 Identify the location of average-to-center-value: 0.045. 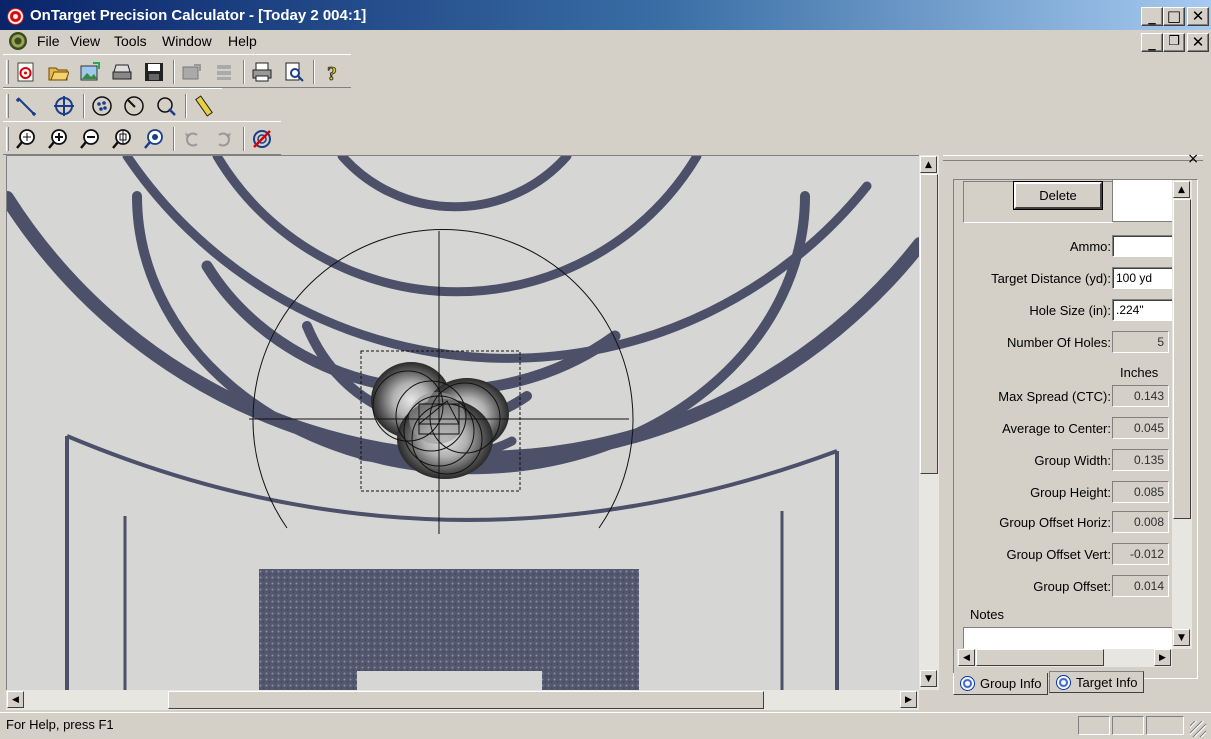
(1140, 428).